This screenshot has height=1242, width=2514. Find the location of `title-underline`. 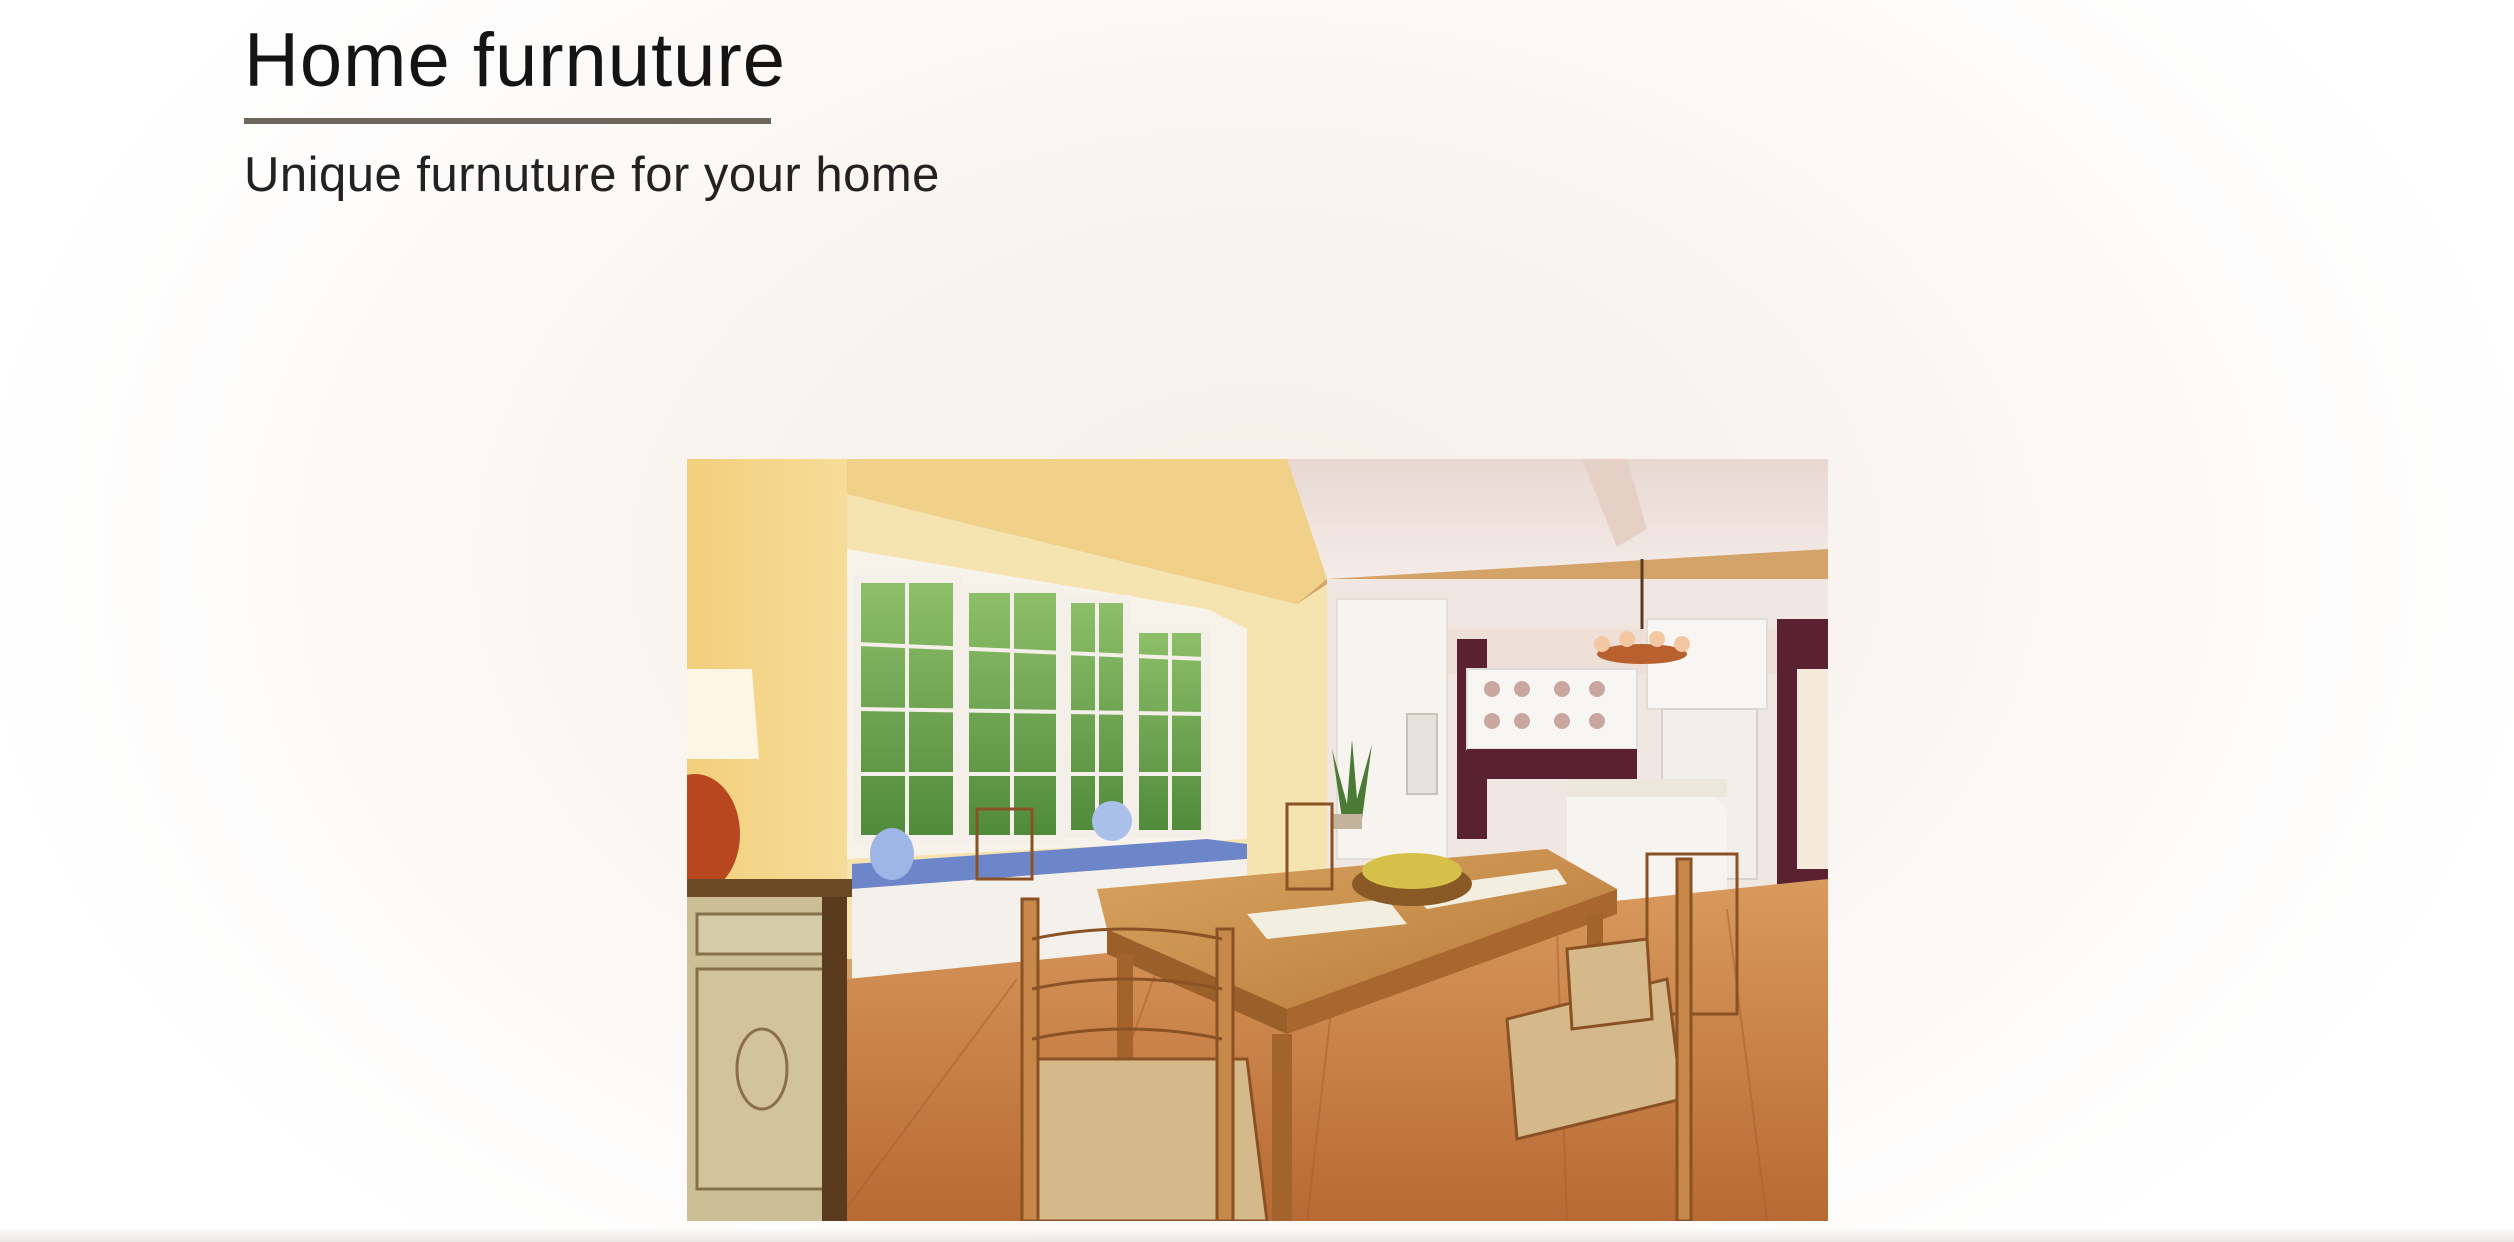

title-underline is located at coordinates (507, 121).